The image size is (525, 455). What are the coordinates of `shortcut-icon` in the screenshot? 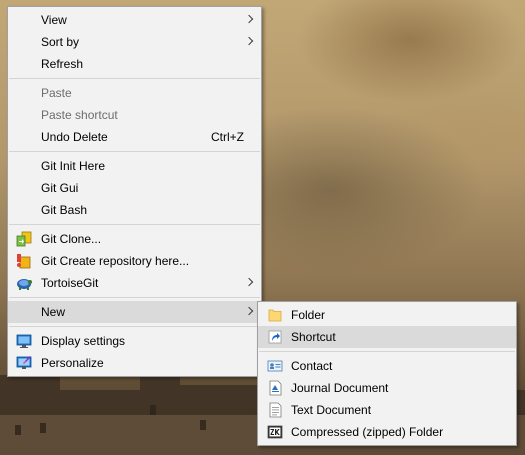 It's located at (275, 337).